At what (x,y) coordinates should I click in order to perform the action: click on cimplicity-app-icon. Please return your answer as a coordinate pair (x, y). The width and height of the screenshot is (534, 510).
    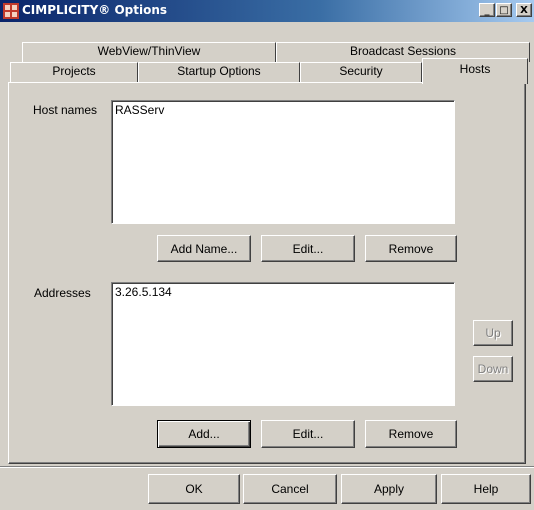
    Looking at the image, I should click on (11, 11).